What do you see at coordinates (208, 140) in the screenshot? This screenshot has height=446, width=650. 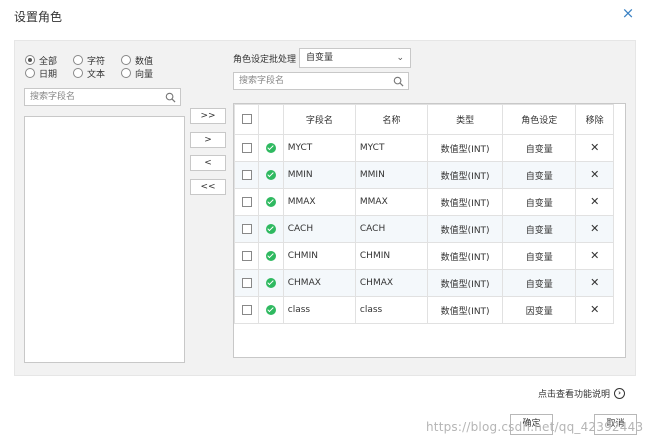 I see `move-right-button: >` at bounding box center [208, 140].